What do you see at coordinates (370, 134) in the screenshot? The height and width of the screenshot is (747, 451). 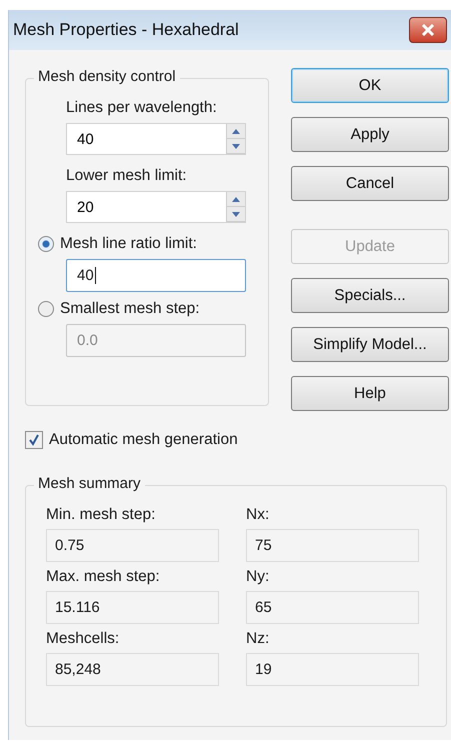 I see `dialog-button: Apply` at bounding box center [370, 134].